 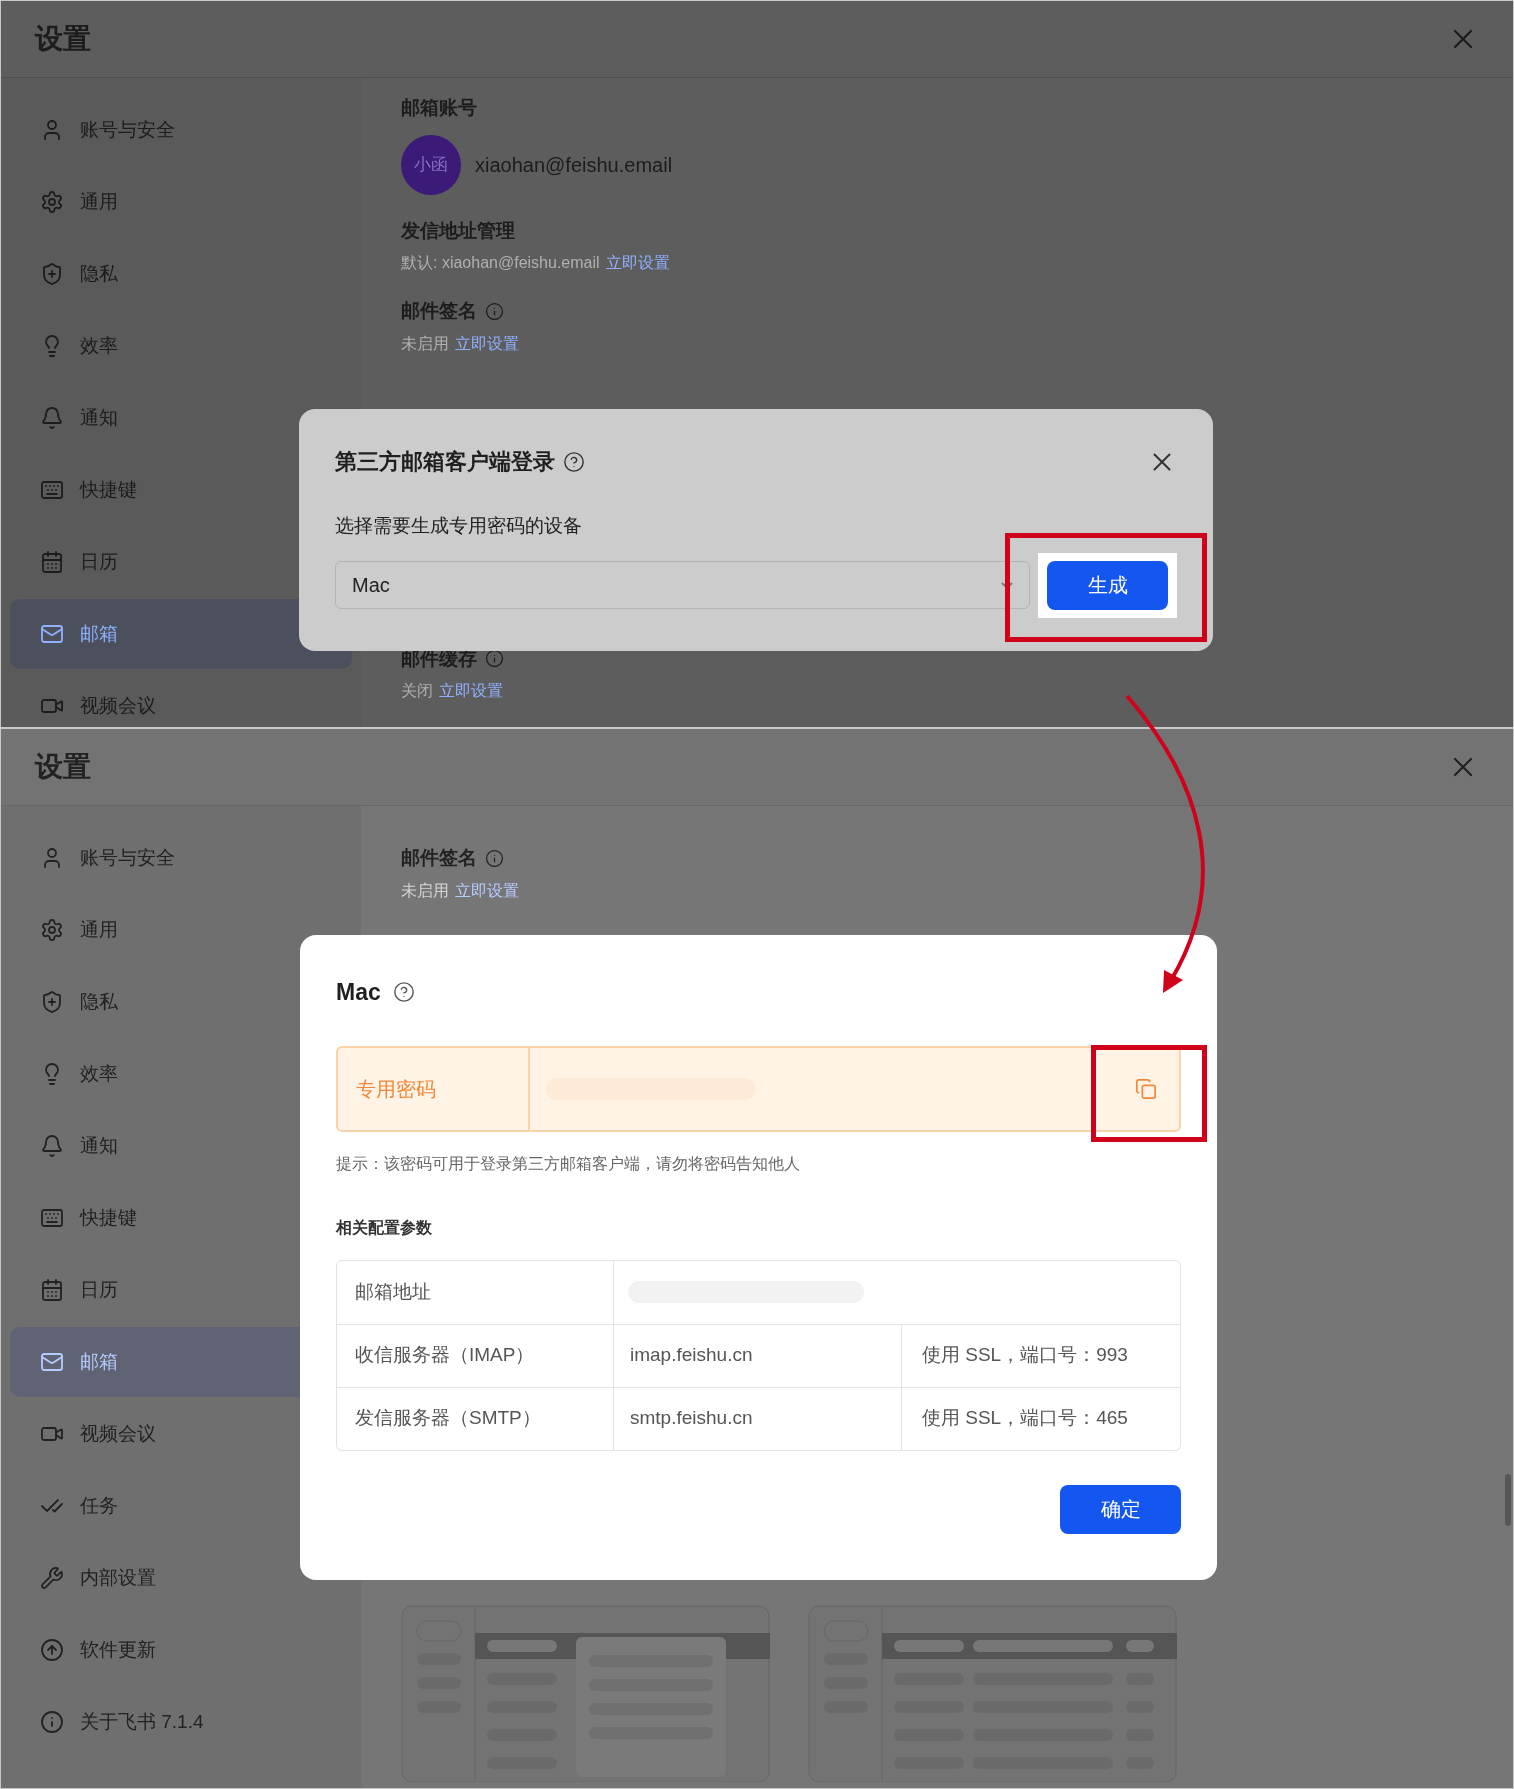 What do you see at coordinates (459, 526) in the screenshot?
I see `field-label: 选择需要生成专用密码的设备` at bounding box center [459, 526].